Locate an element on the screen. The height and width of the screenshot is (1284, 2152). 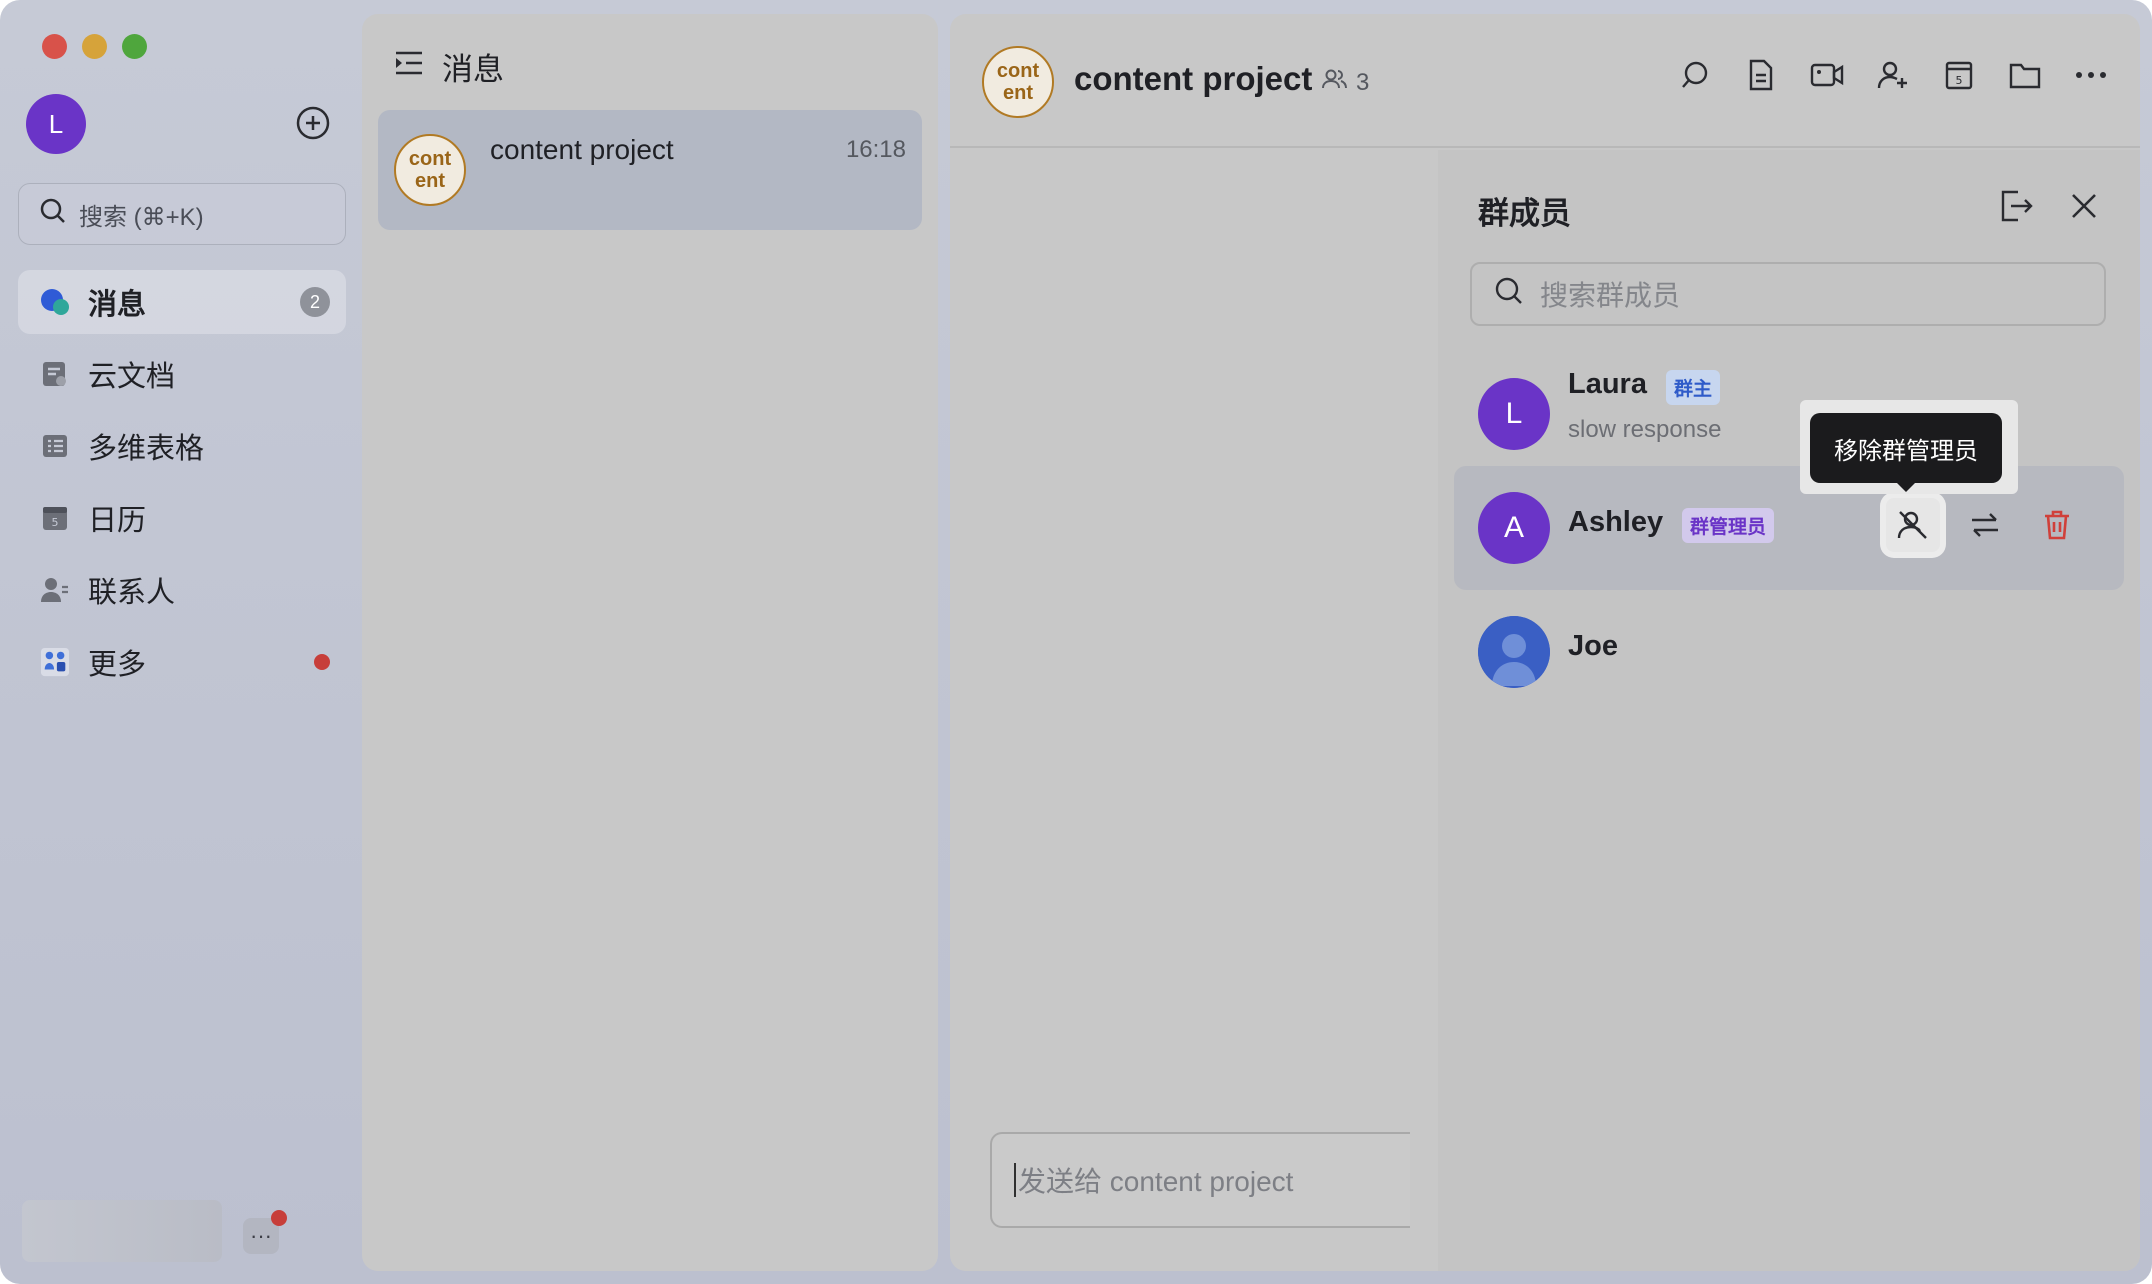
sidebar-item-label: 联系人 is located at coordinates (132, 593).